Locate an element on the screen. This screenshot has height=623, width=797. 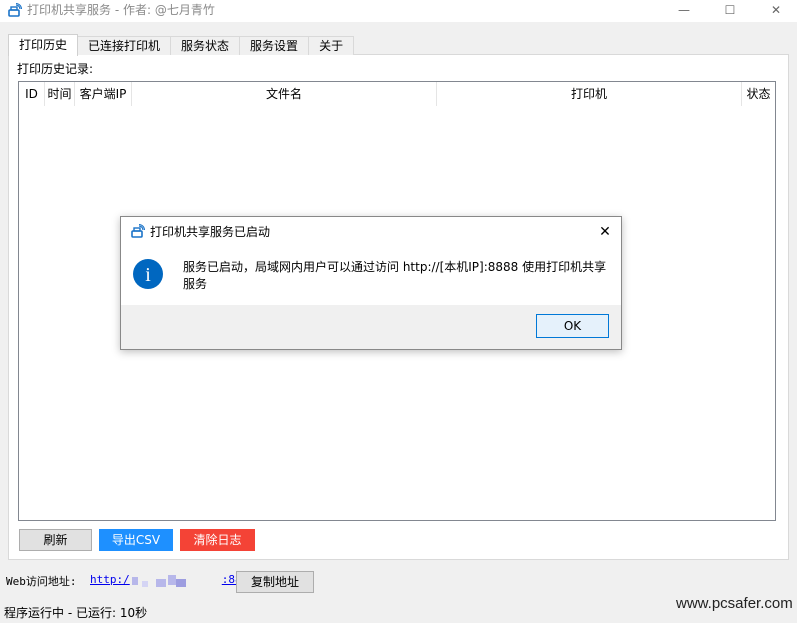
info-icon-glyph: i is located at coordinates (148, 275).